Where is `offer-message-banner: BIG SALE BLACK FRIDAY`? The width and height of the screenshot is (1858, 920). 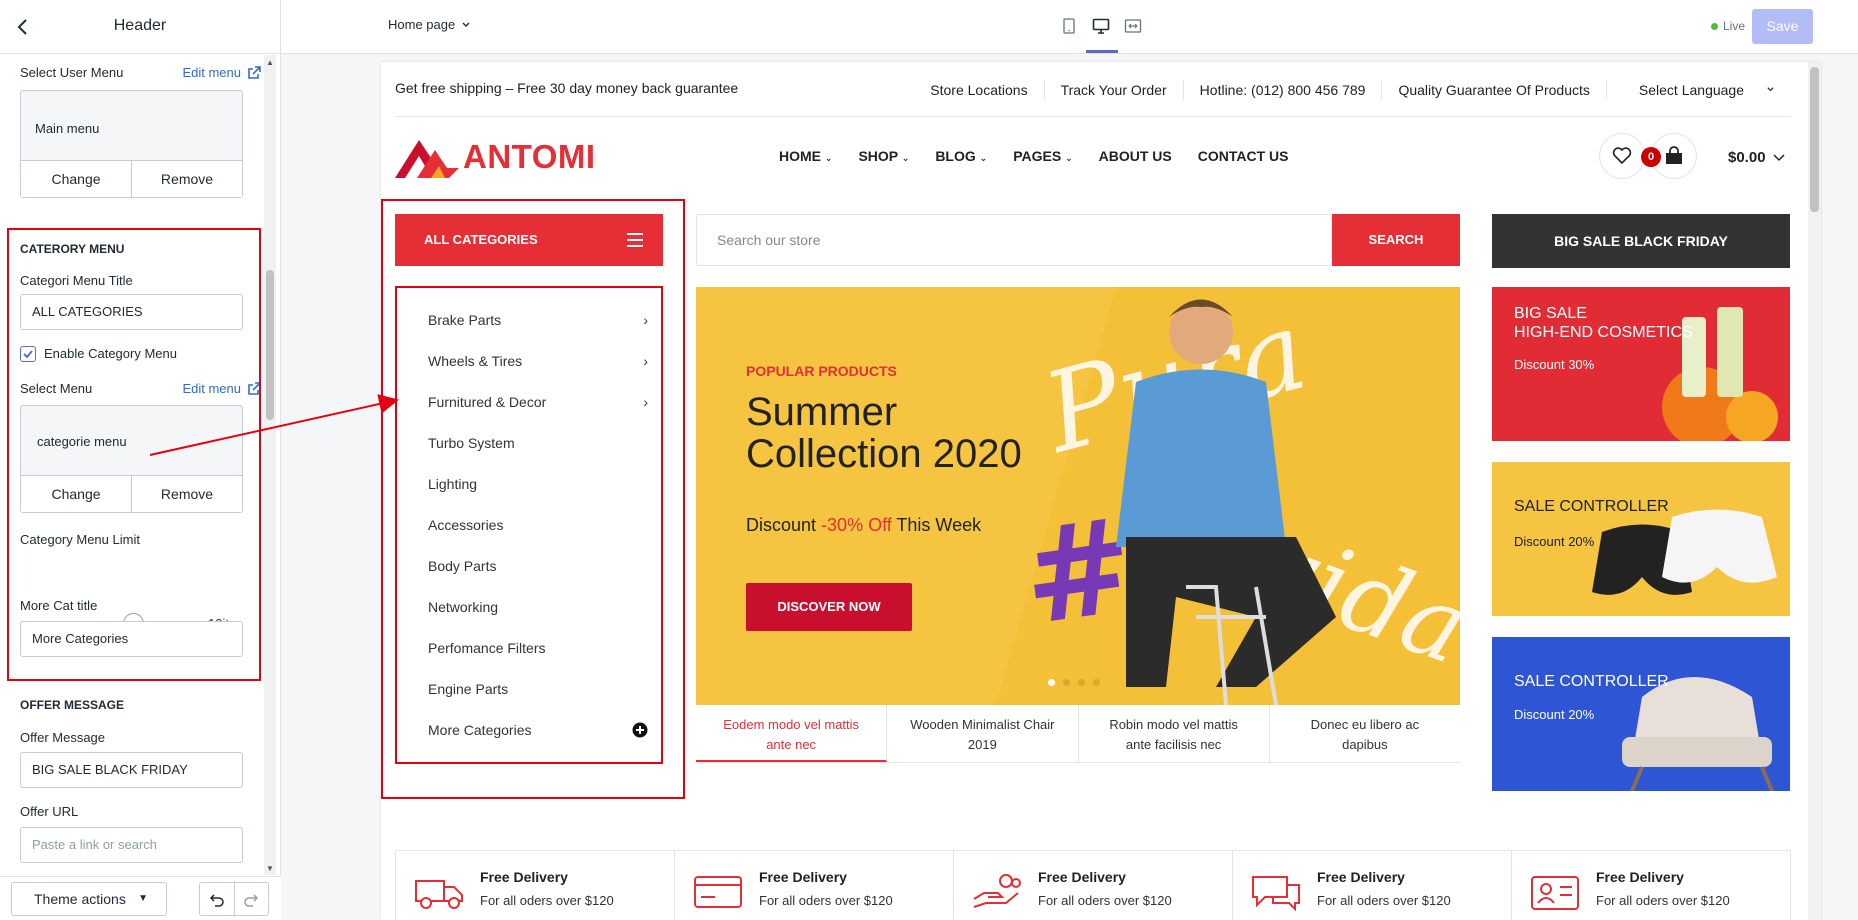
offer-message-banner: BIG SALE BLACK FRIDAY is located at coordinates (1641, 241).